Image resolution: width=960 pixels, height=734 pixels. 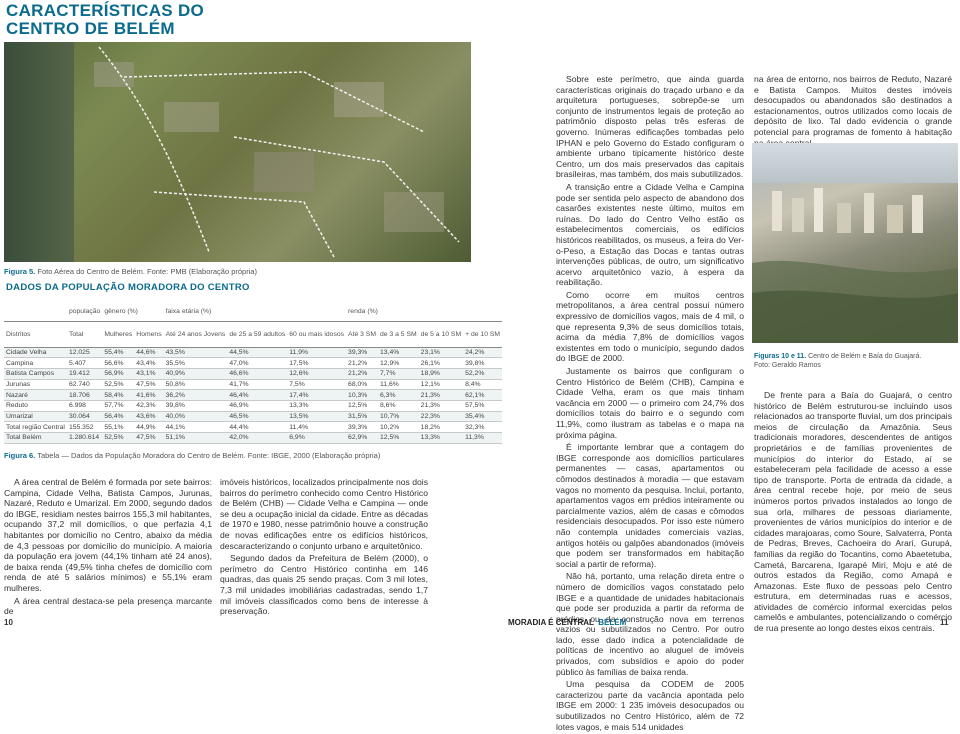 What do you see at coordinates (90, 28) in the screenshot?
I see `title-line-2: CENTRO DE BELÉM` at bounding box center [90, 28].